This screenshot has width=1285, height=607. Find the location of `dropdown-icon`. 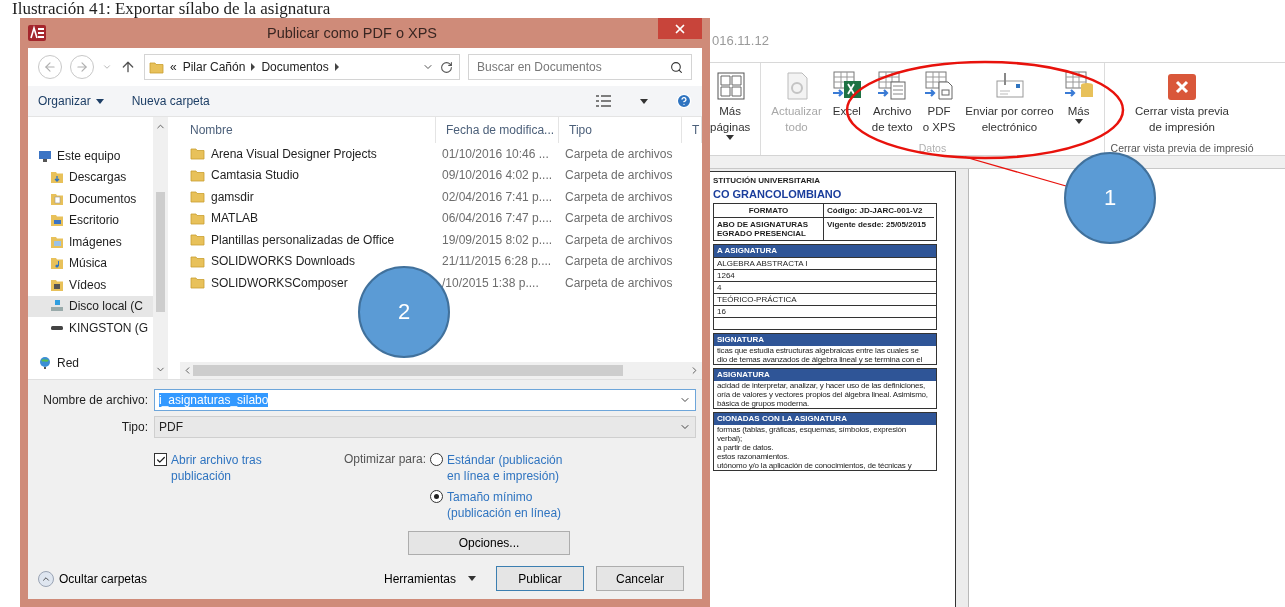

dropdown-icon is located at coordinates (107, 67).